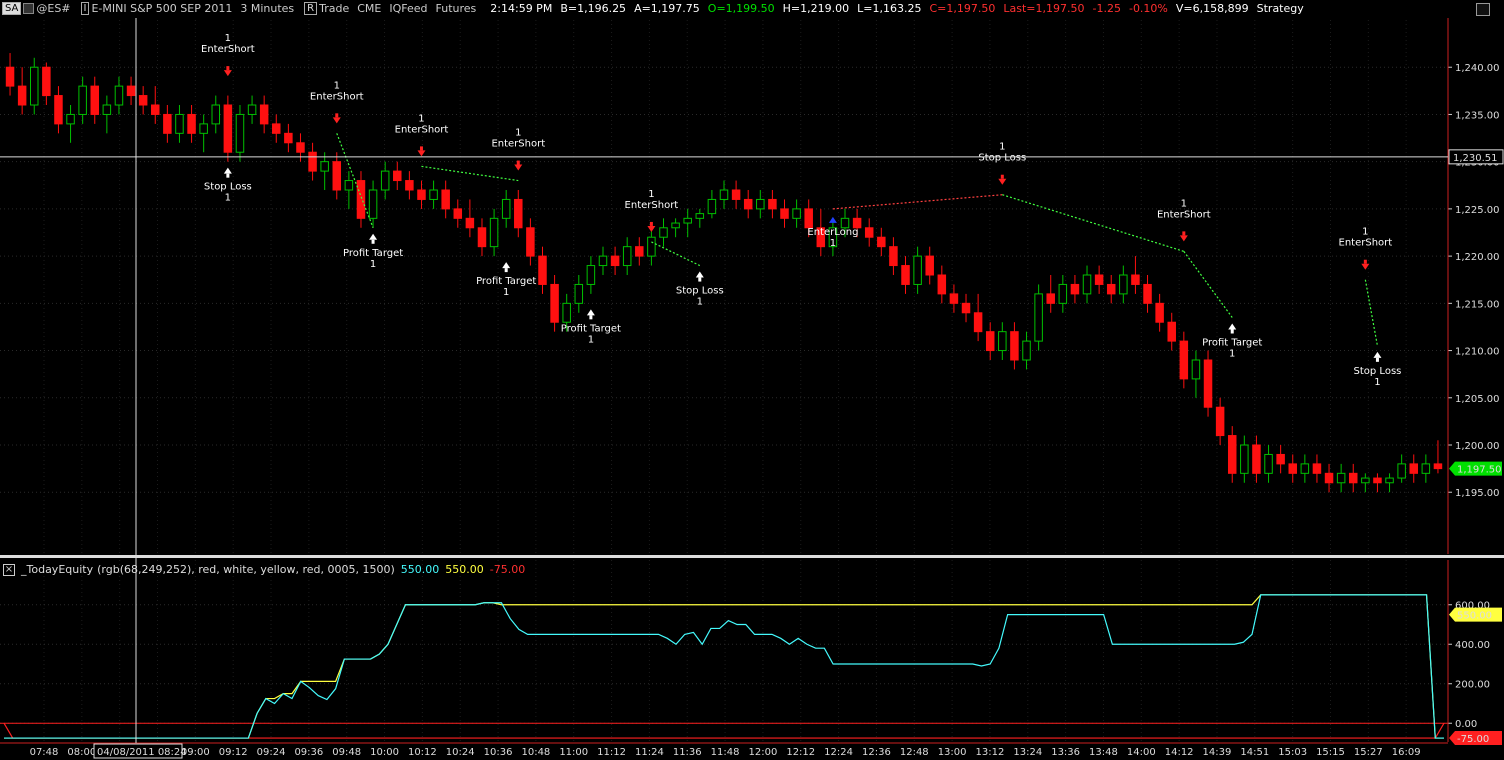 Image resolution: width=1504 pixels, height=760 pixels. I want to click on time-tick-label: 10:24, so click(460, 752).